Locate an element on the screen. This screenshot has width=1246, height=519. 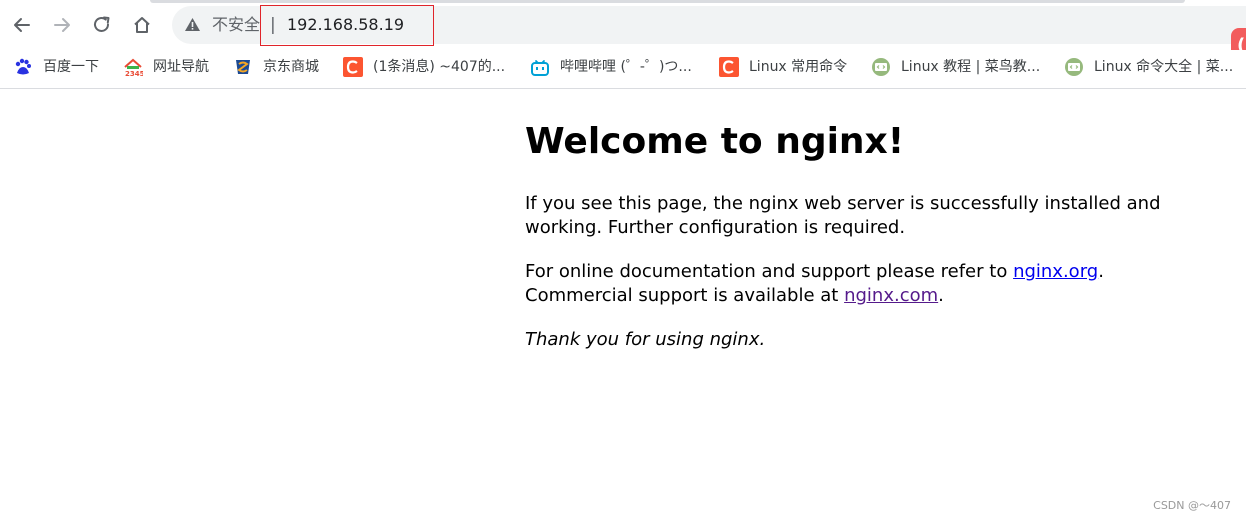
bookmarks-divider is located at coordinates (623, 88).